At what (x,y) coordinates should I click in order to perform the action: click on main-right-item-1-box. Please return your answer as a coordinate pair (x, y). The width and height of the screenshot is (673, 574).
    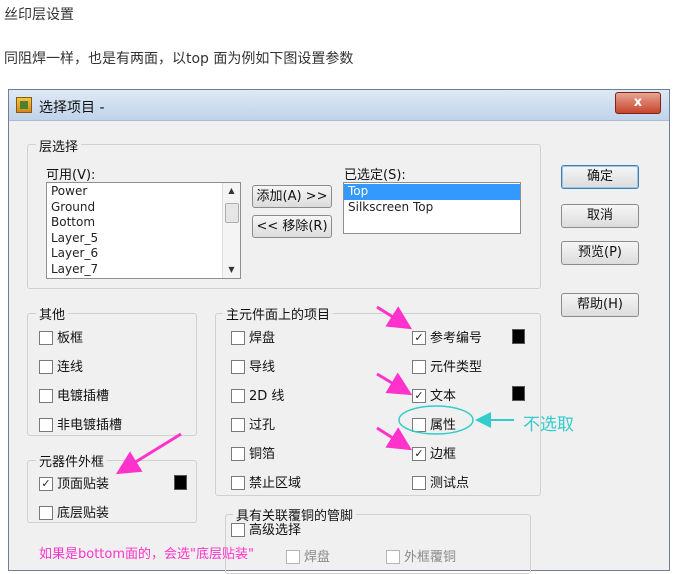
    Looking at the image, I should click on (419, 366).